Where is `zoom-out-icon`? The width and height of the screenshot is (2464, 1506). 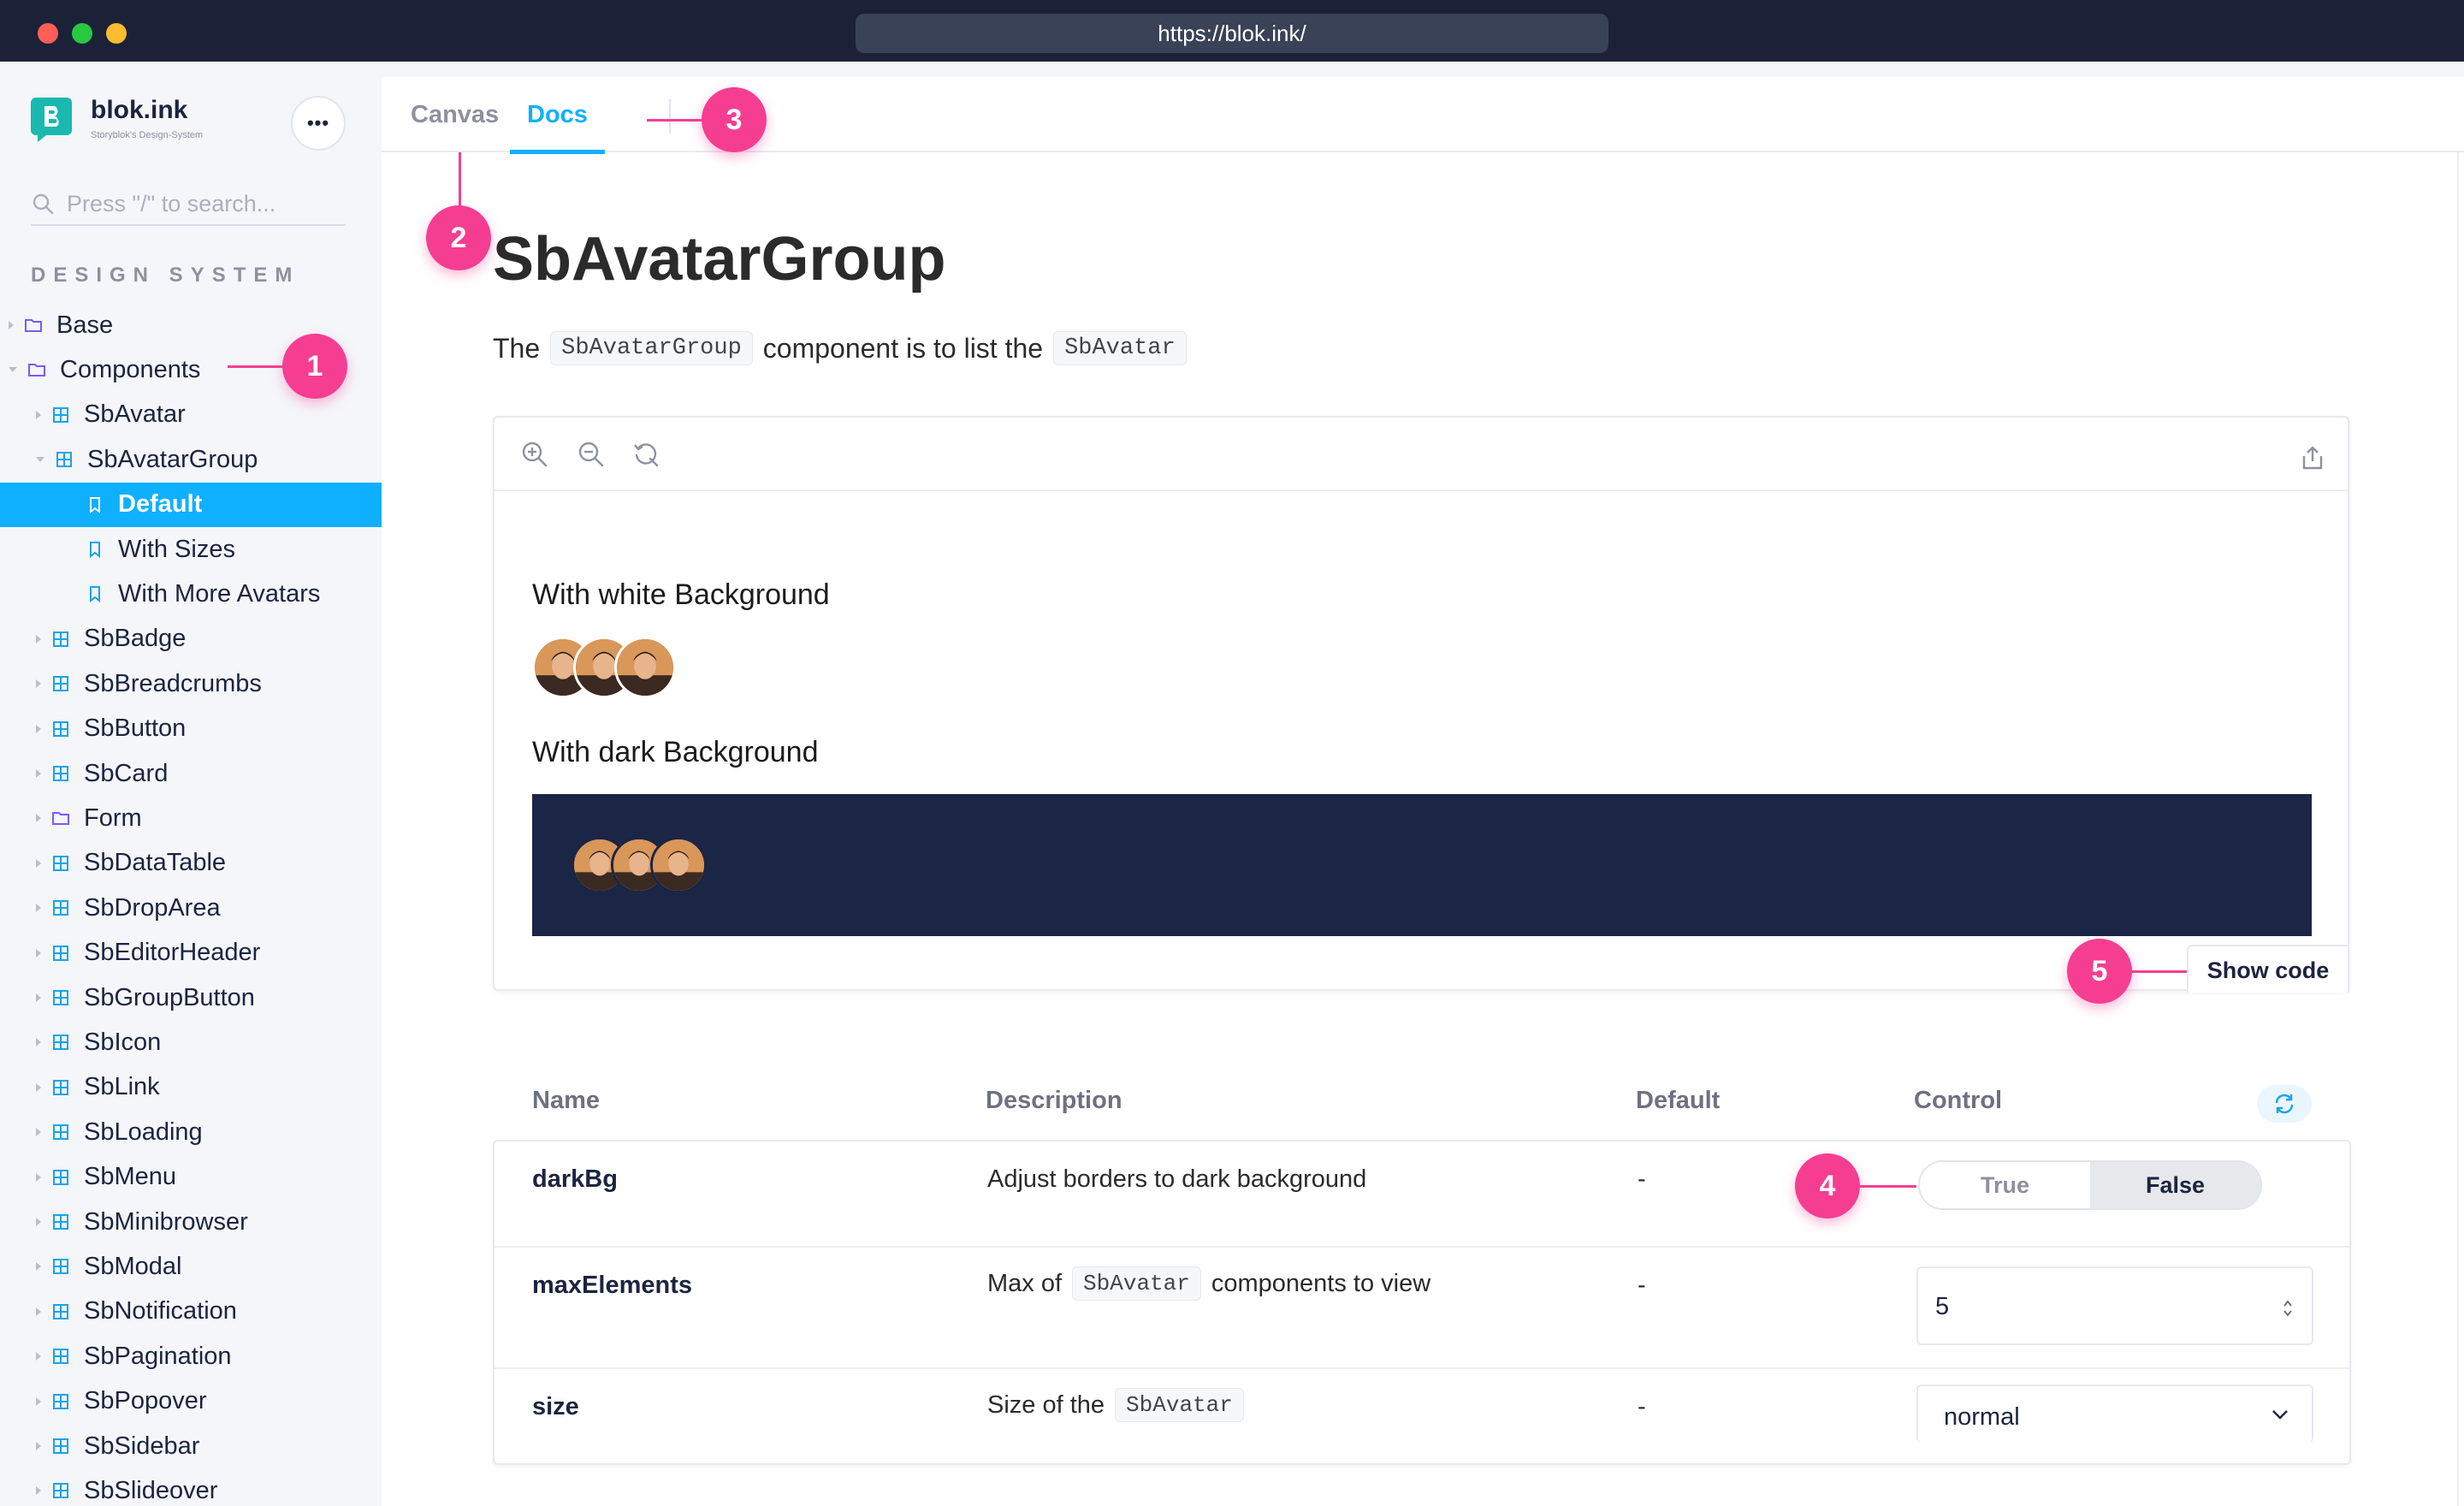
zoom-out-icon is located at coordinates (591, 455).